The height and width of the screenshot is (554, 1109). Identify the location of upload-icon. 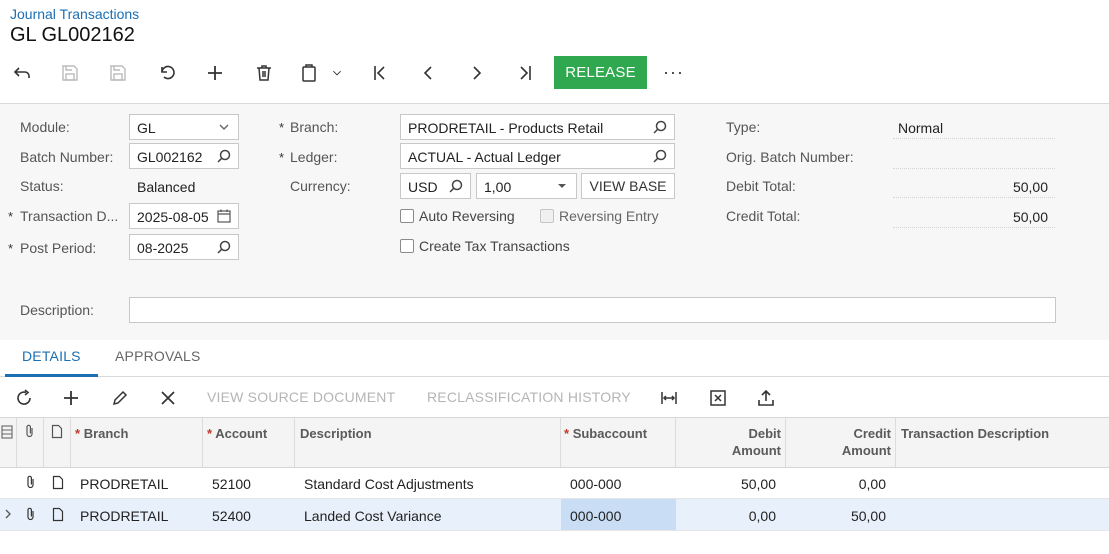
(766, 398).